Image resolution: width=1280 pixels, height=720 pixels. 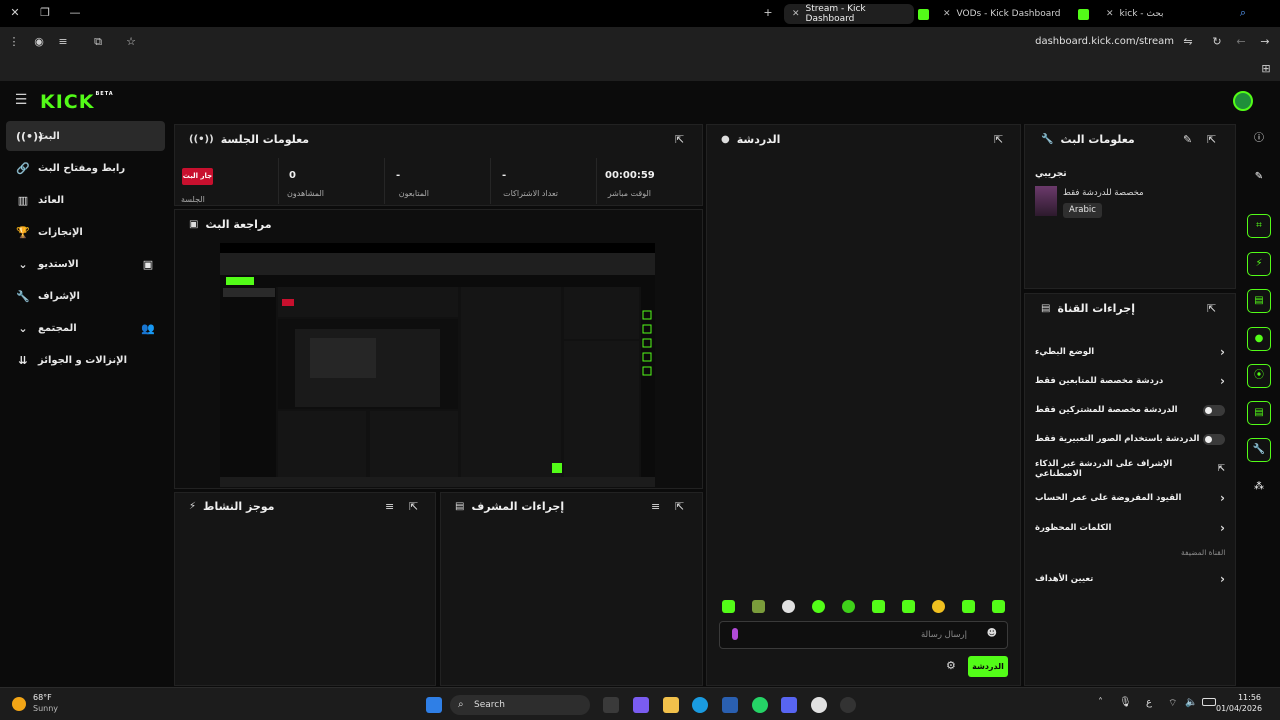 What do you see at coordinates (1130, 352) in the screenshot?
I see `action-slow-mode: › الوضع البطيء` at bounding box center [1130, 352].